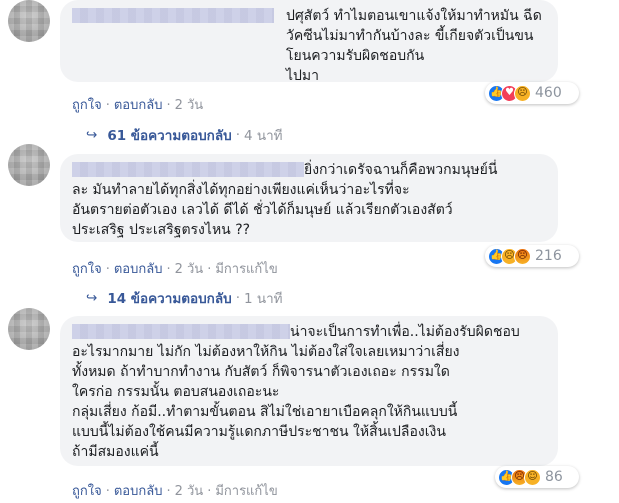  I want to click on replies-count-label: 14 ข้อความตอบกลับ, so click(169, 299).